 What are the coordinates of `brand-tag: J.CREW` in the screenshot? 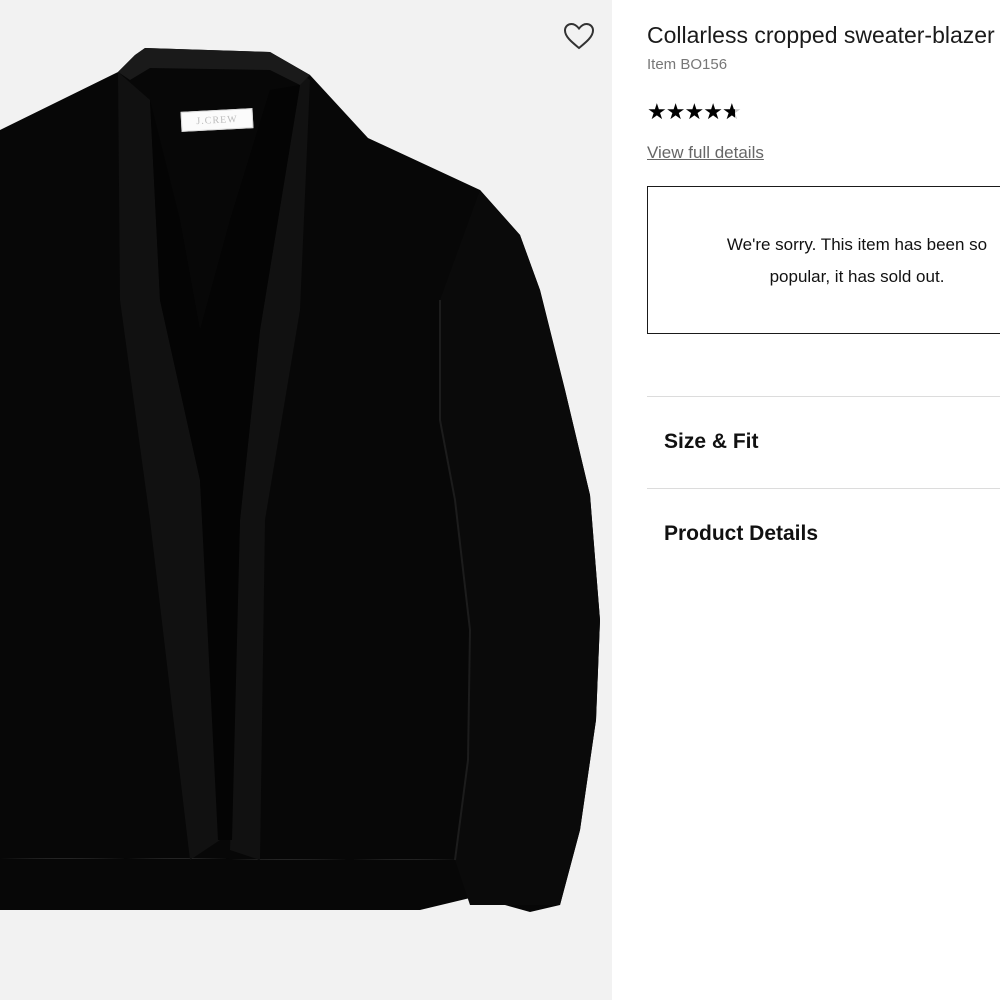 It's located at (217, 120).